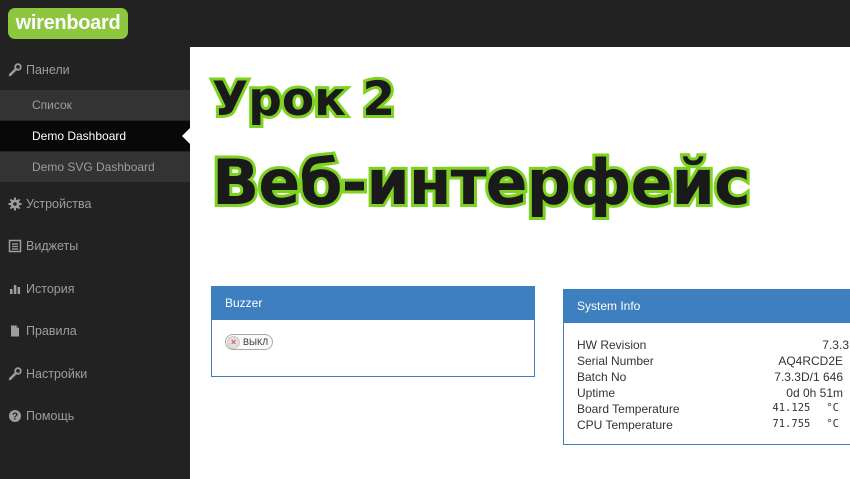  Describe the element at coordinates (52, 246) in the screenshot. I see `sidebar-item-label: Виджеты` at that location.